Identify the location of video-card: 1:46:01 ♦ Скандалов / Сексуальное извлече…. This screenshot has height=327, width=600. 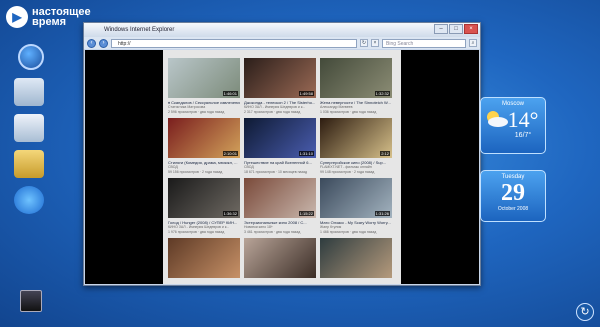
(204, 86).